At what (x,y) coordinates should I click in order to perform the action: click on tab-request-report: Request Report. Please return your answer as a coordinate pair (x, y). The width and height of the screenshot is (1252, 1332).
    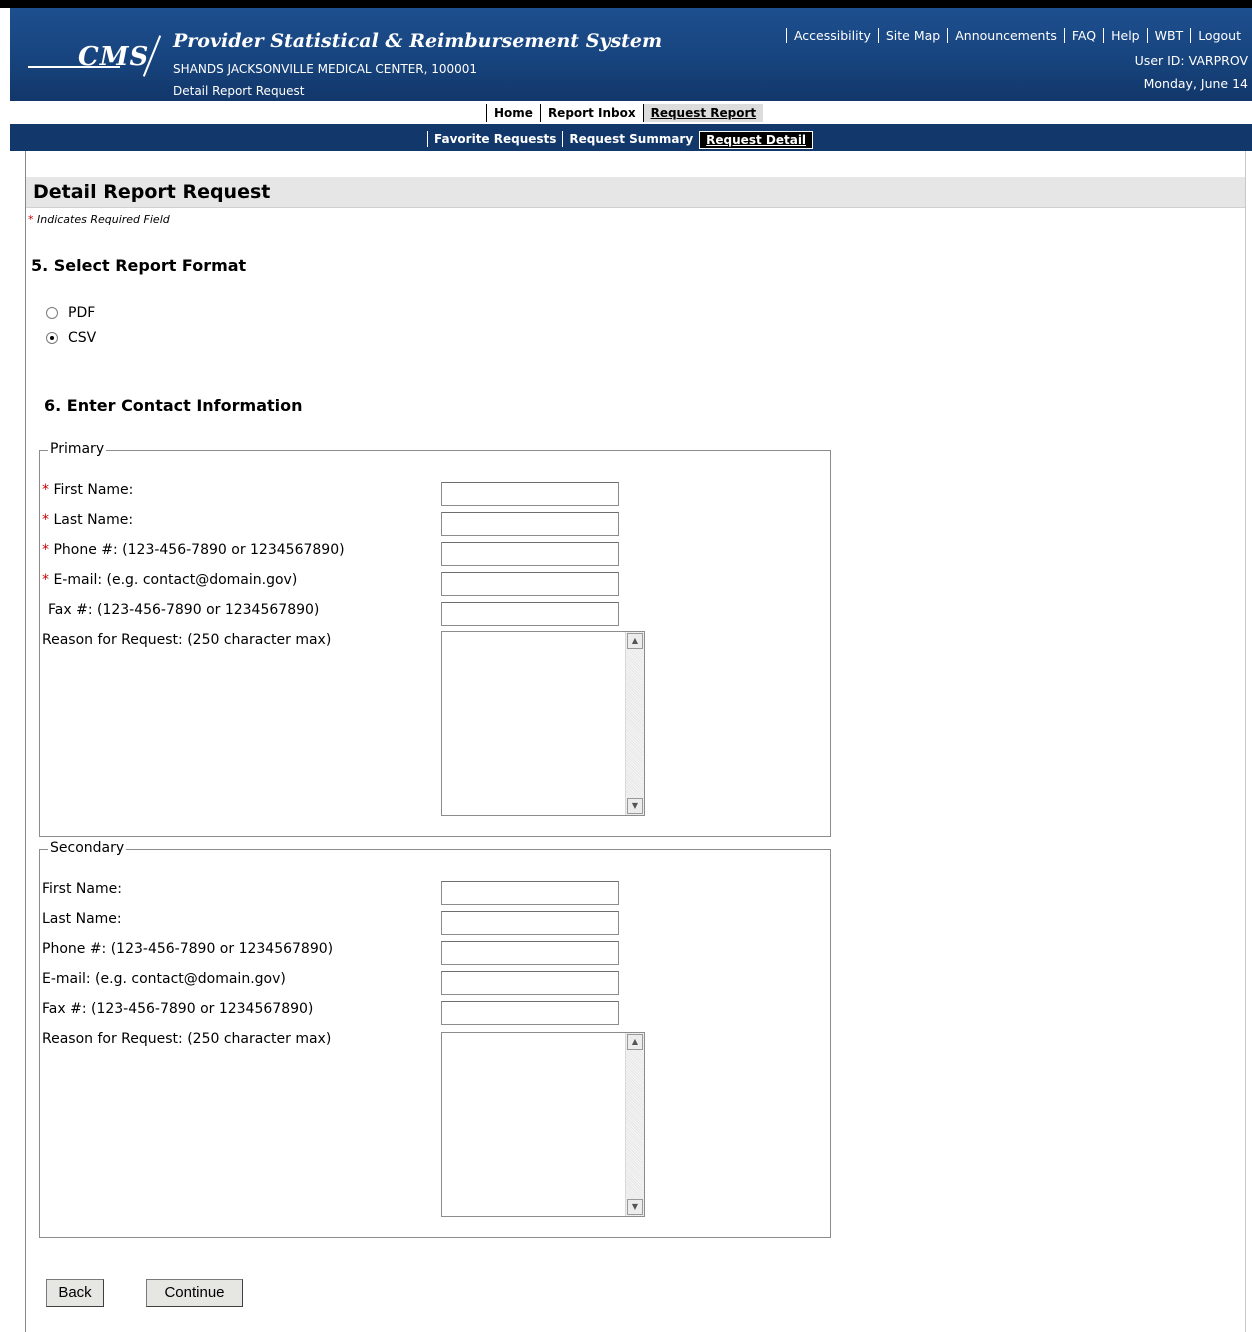
    Looking at the image, I should click on (703, 113).